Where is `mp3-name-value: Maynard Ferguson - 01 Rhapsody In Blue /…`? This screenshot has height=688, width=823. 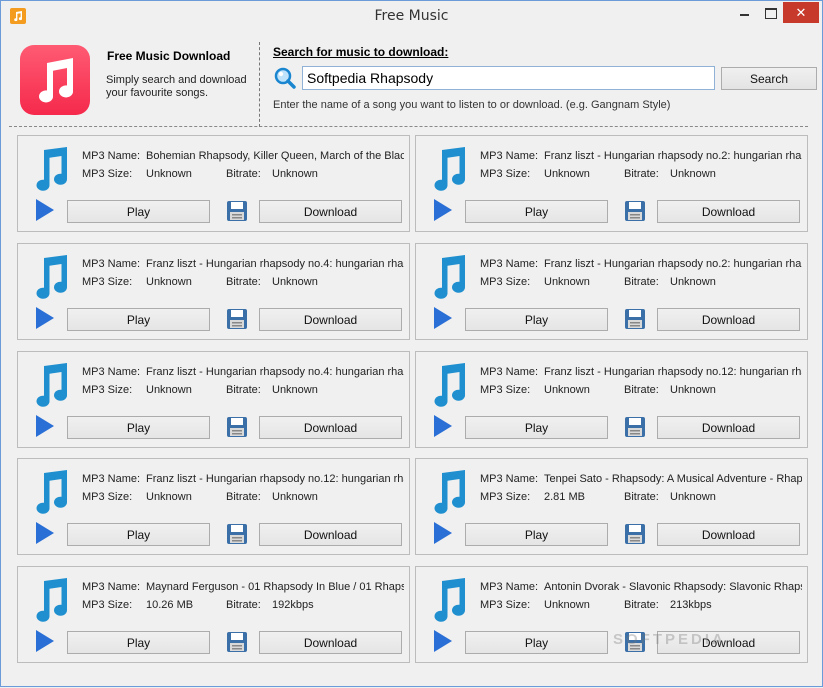
mp3-name-value: Maynard Ferguson - 01 Rhapsody In Blue /… is located at coordinates (275, 587).